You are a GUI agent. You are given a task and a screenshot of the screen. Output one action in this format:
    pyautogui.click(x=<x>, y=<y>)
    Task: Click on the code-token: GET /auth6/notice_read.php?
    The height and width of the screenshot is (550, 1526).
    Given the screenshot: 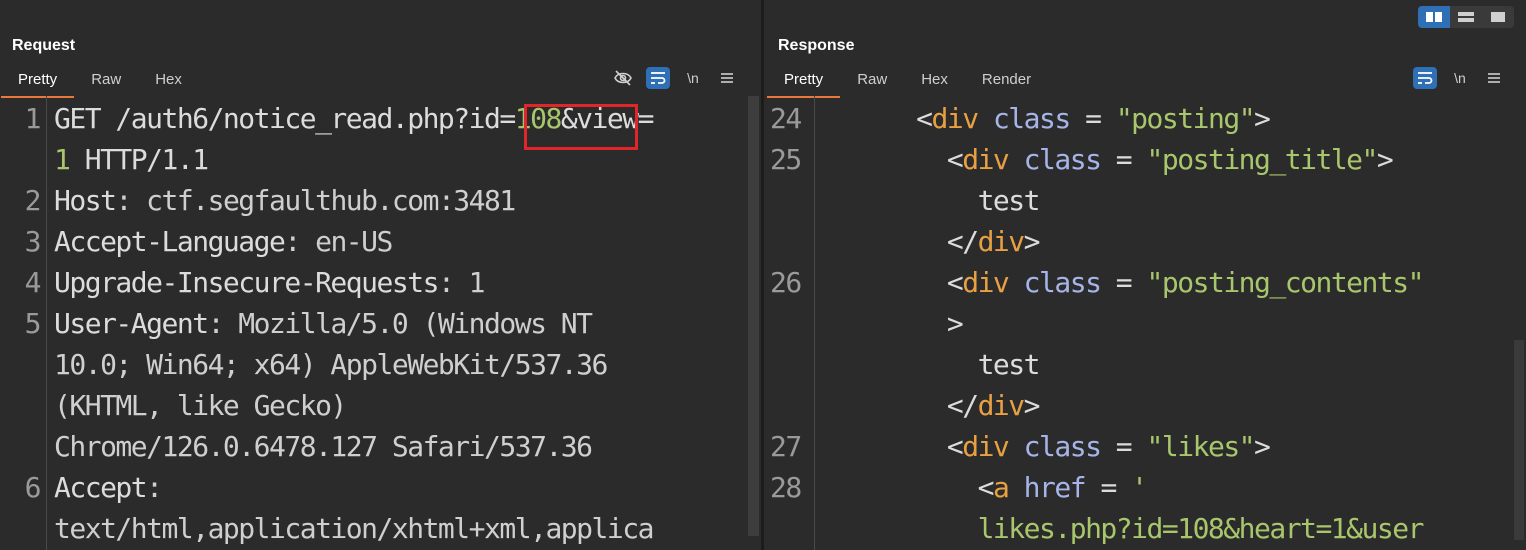 What is the action you would take?
    pyautogui.click(x=262, y=118)
    